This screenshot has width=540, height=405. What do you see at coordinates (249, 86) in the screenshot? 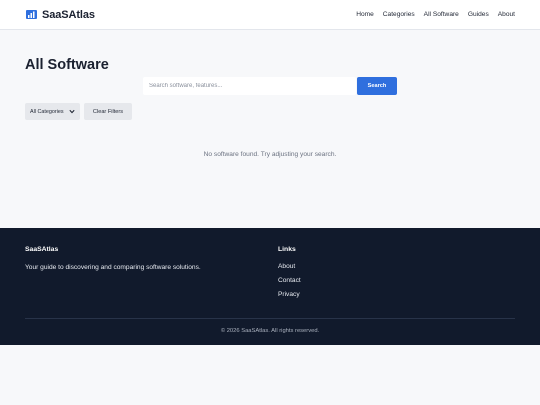
I see `search-input` at bounding box center [249, 86].